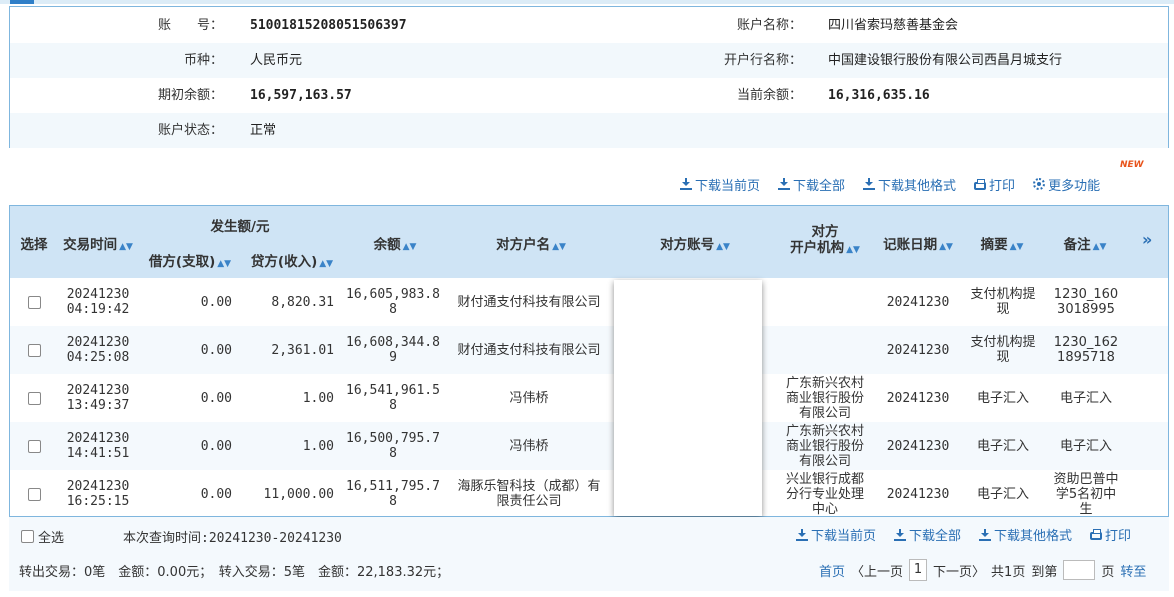 The width and height of the screenshot is (1174, 597). I want to click on header-time: 交易时间 ▲▼, so click(98, 243).